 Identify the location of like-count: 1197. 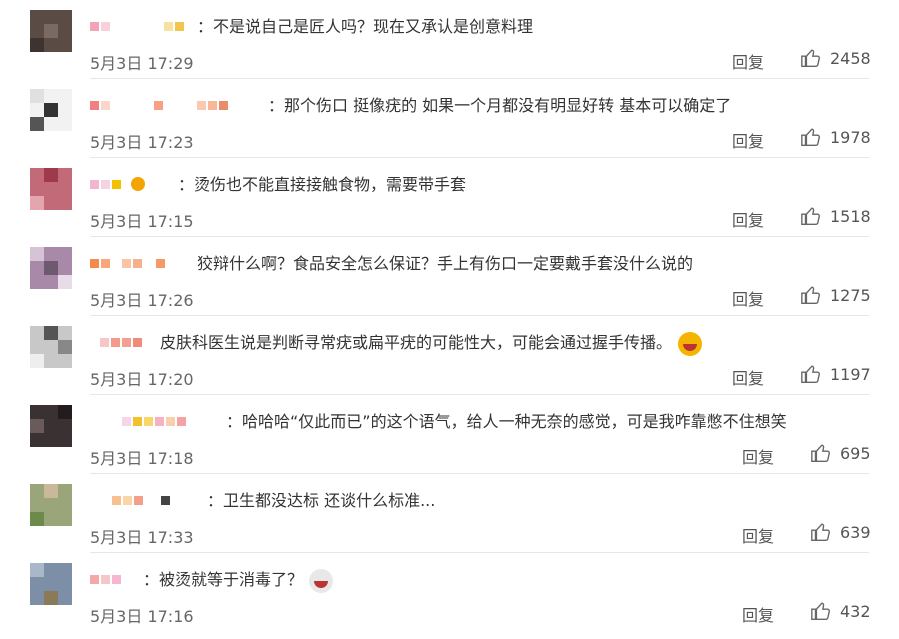
(850, 374).